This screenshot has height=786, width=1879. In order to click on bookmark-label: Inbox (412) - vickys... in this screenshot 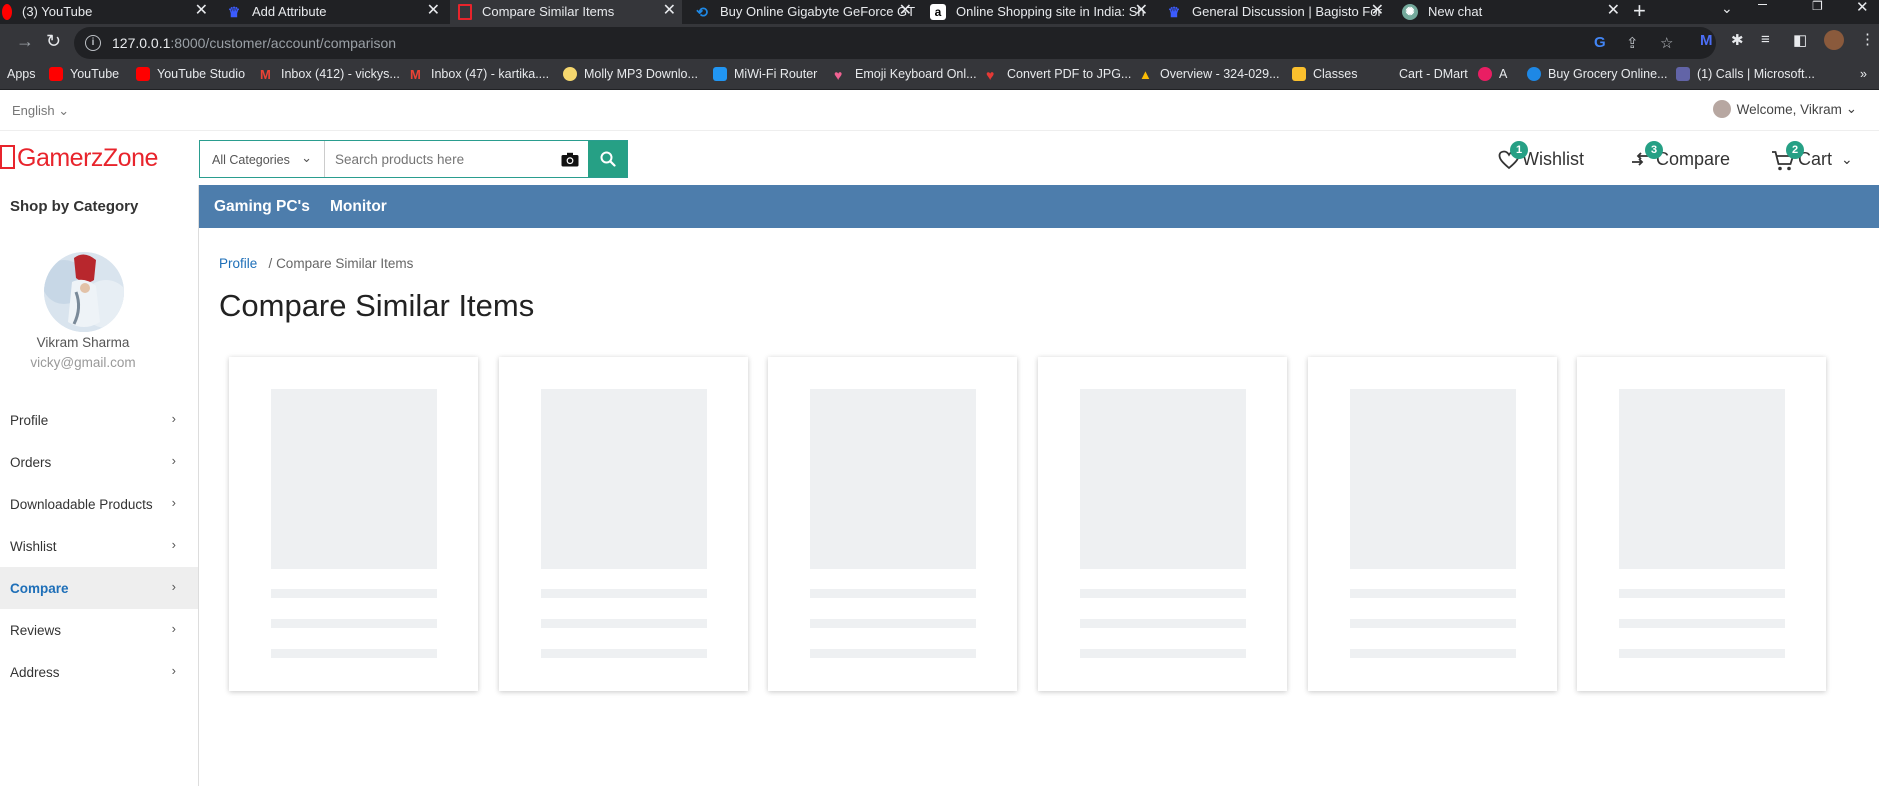, I will do `click(340, 74)`.